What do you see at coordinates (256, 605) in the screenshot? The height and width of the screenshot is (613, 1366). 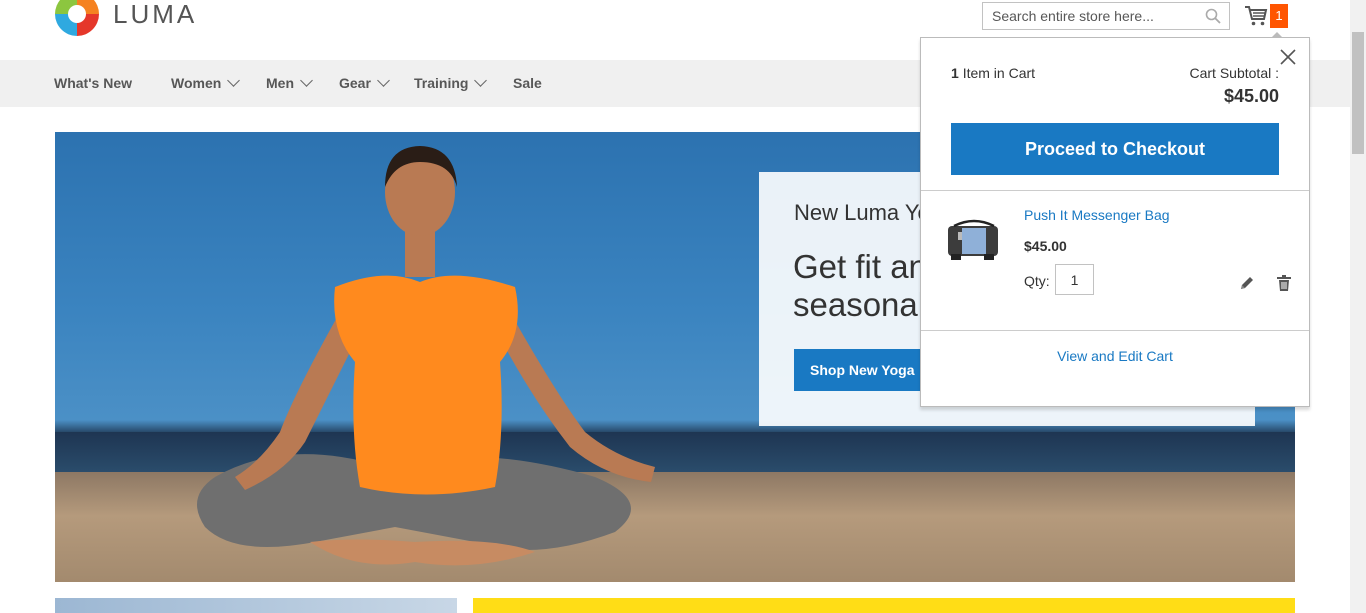 I see `promo-tile-left` at bounding box center [256, 605].